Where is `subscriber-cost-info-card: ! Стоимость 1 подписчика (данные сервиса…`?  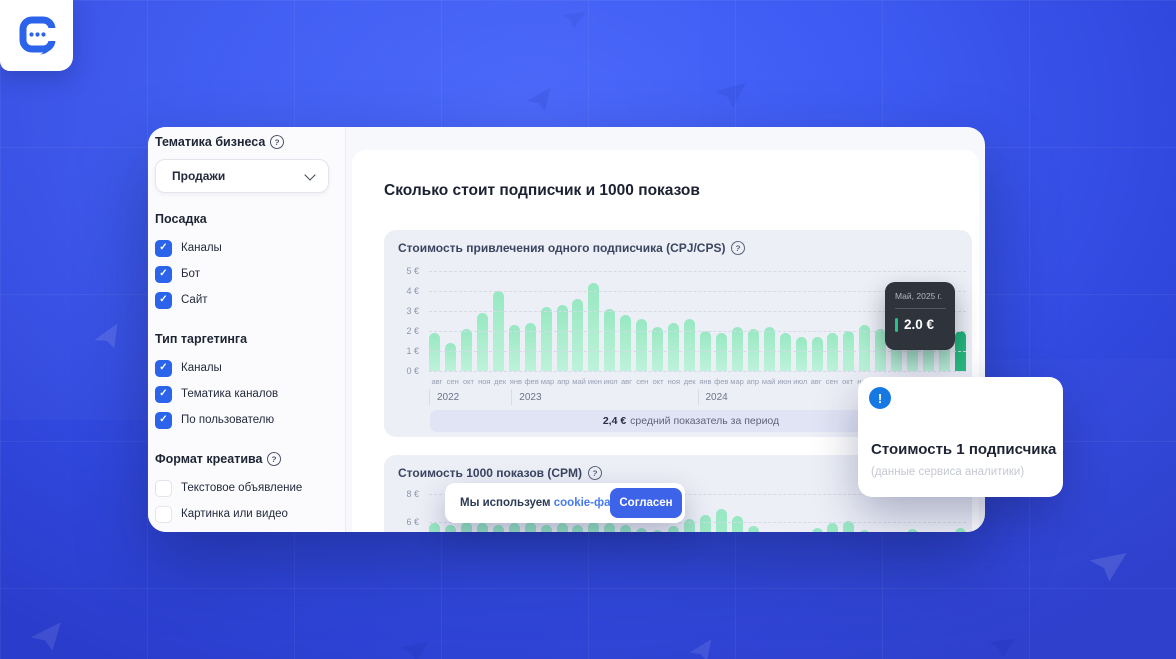 subscriber-cost-info-card: ! Стоимость 1 подписчика (данные сервиса… is located at coordinates (960, 437).